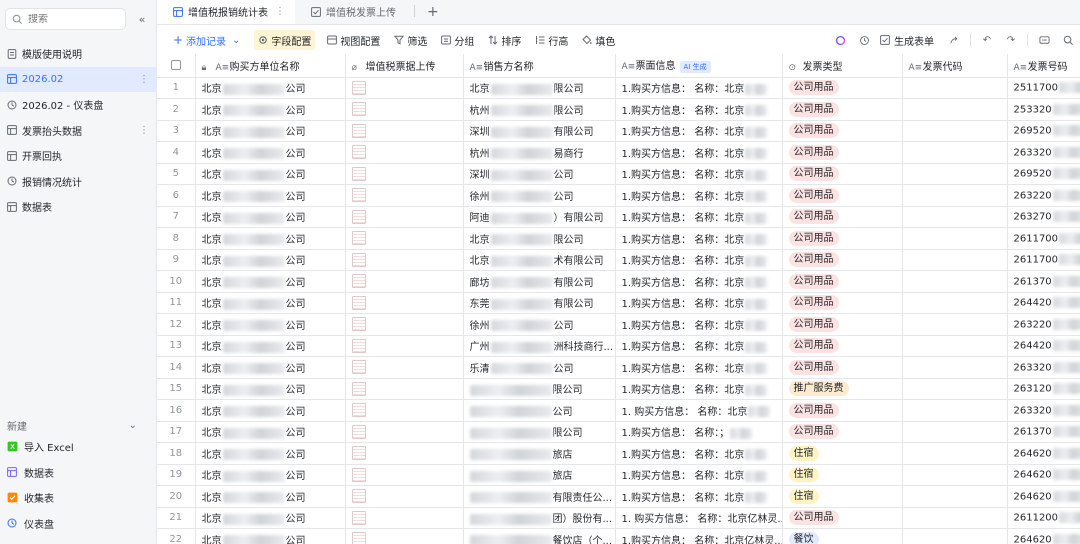  I want to click on seller-cell: 限公司, so click(539, 432).